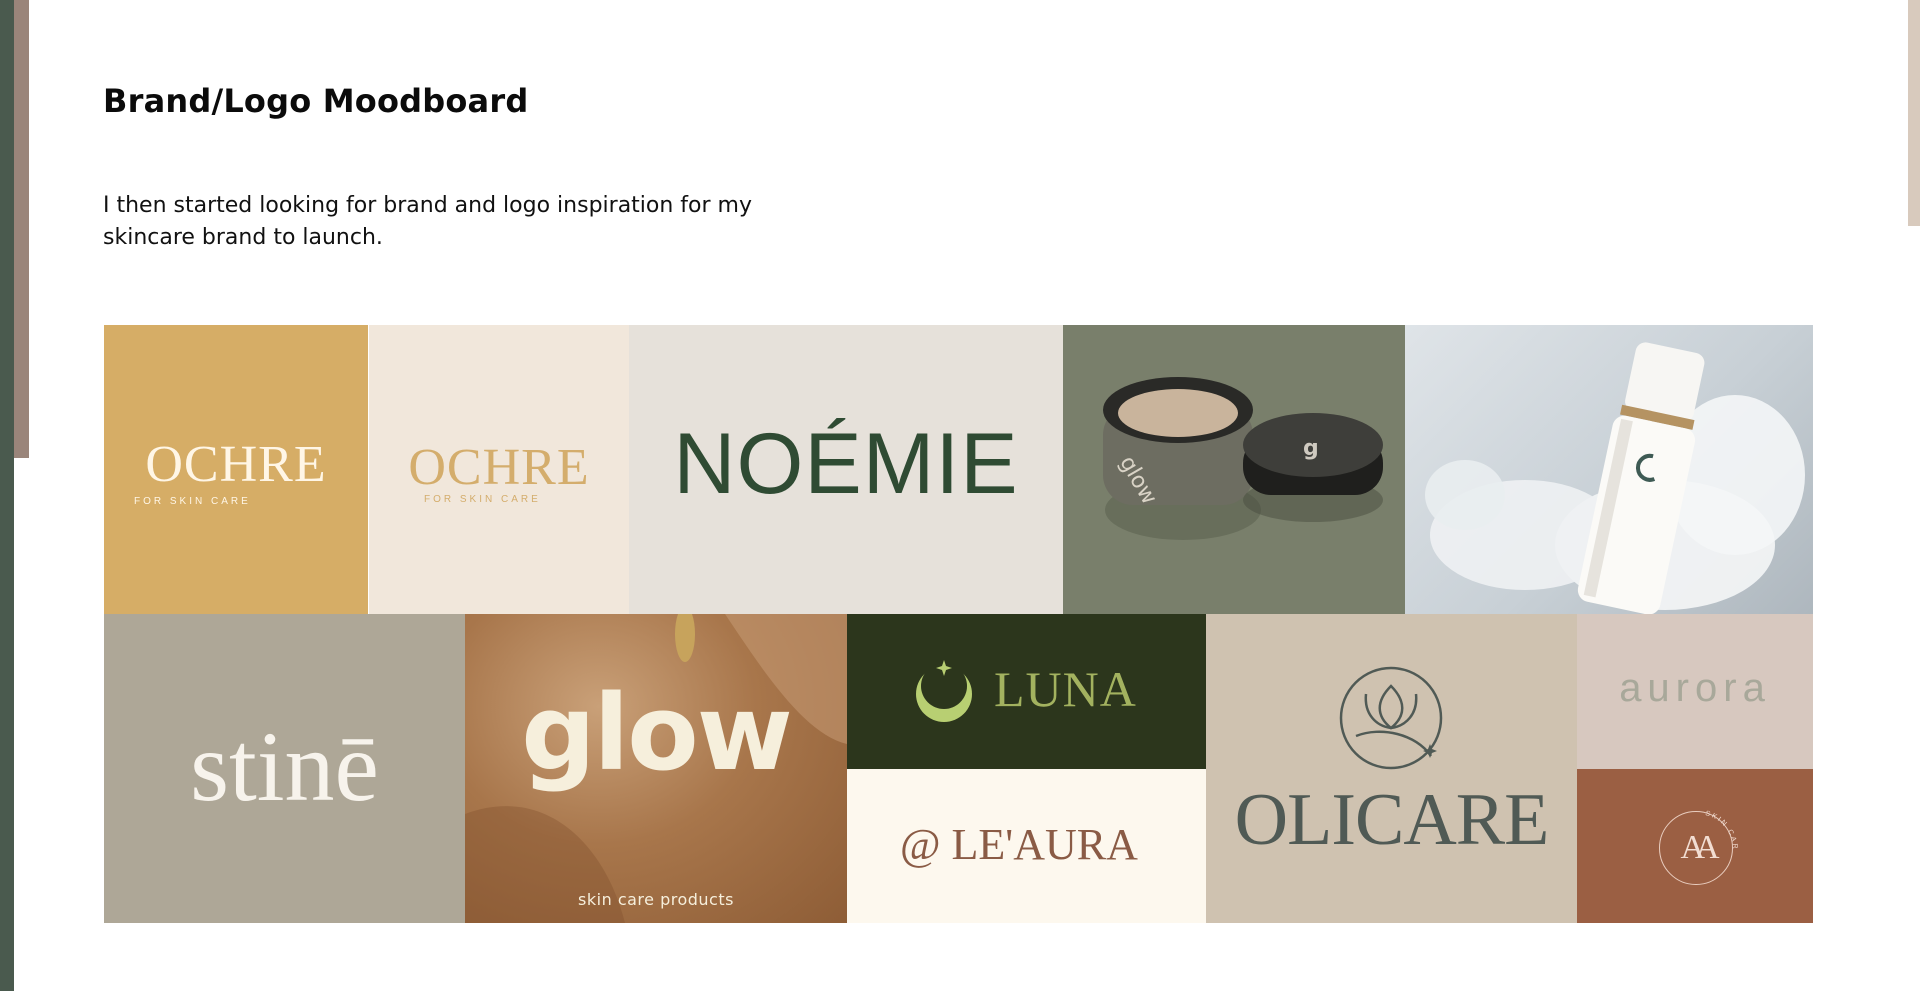  What do you see at coordinates (1243, 458) in the screenshot?
I see `glow-jars-image: glow g` at bounding box center [1243, 458].